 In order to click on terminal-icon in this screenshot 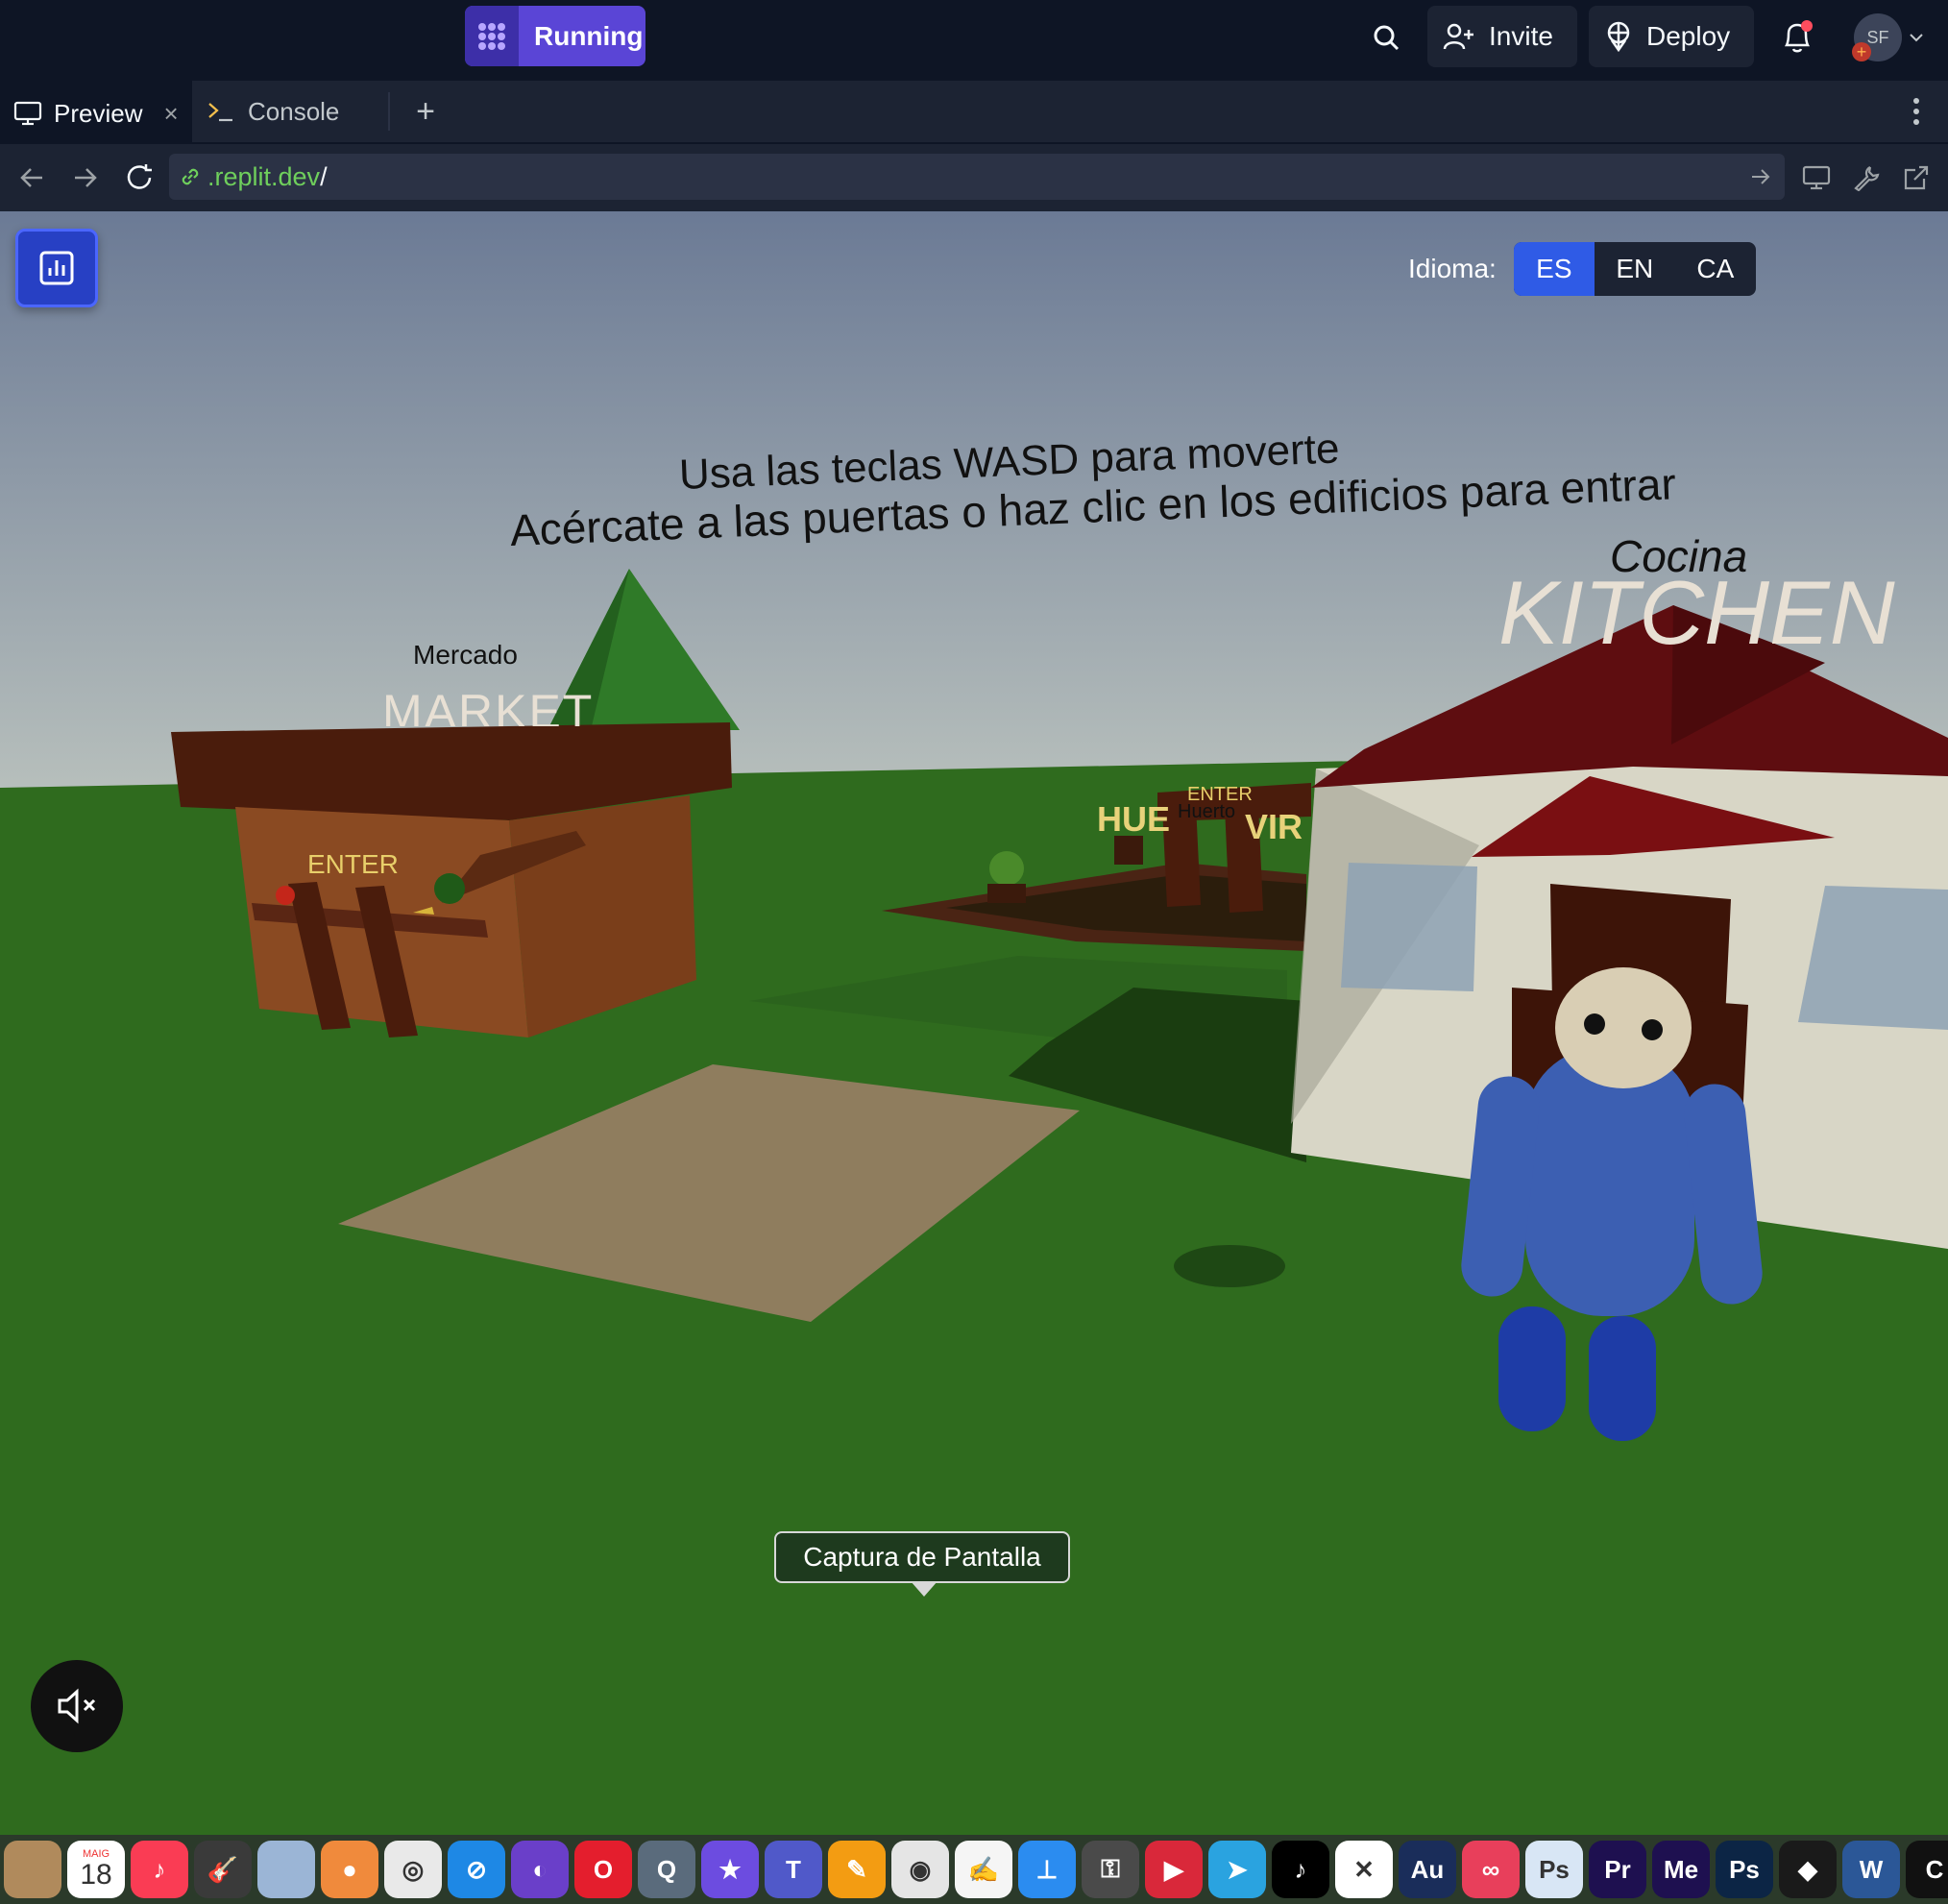, I will do `click(220, 112)`.